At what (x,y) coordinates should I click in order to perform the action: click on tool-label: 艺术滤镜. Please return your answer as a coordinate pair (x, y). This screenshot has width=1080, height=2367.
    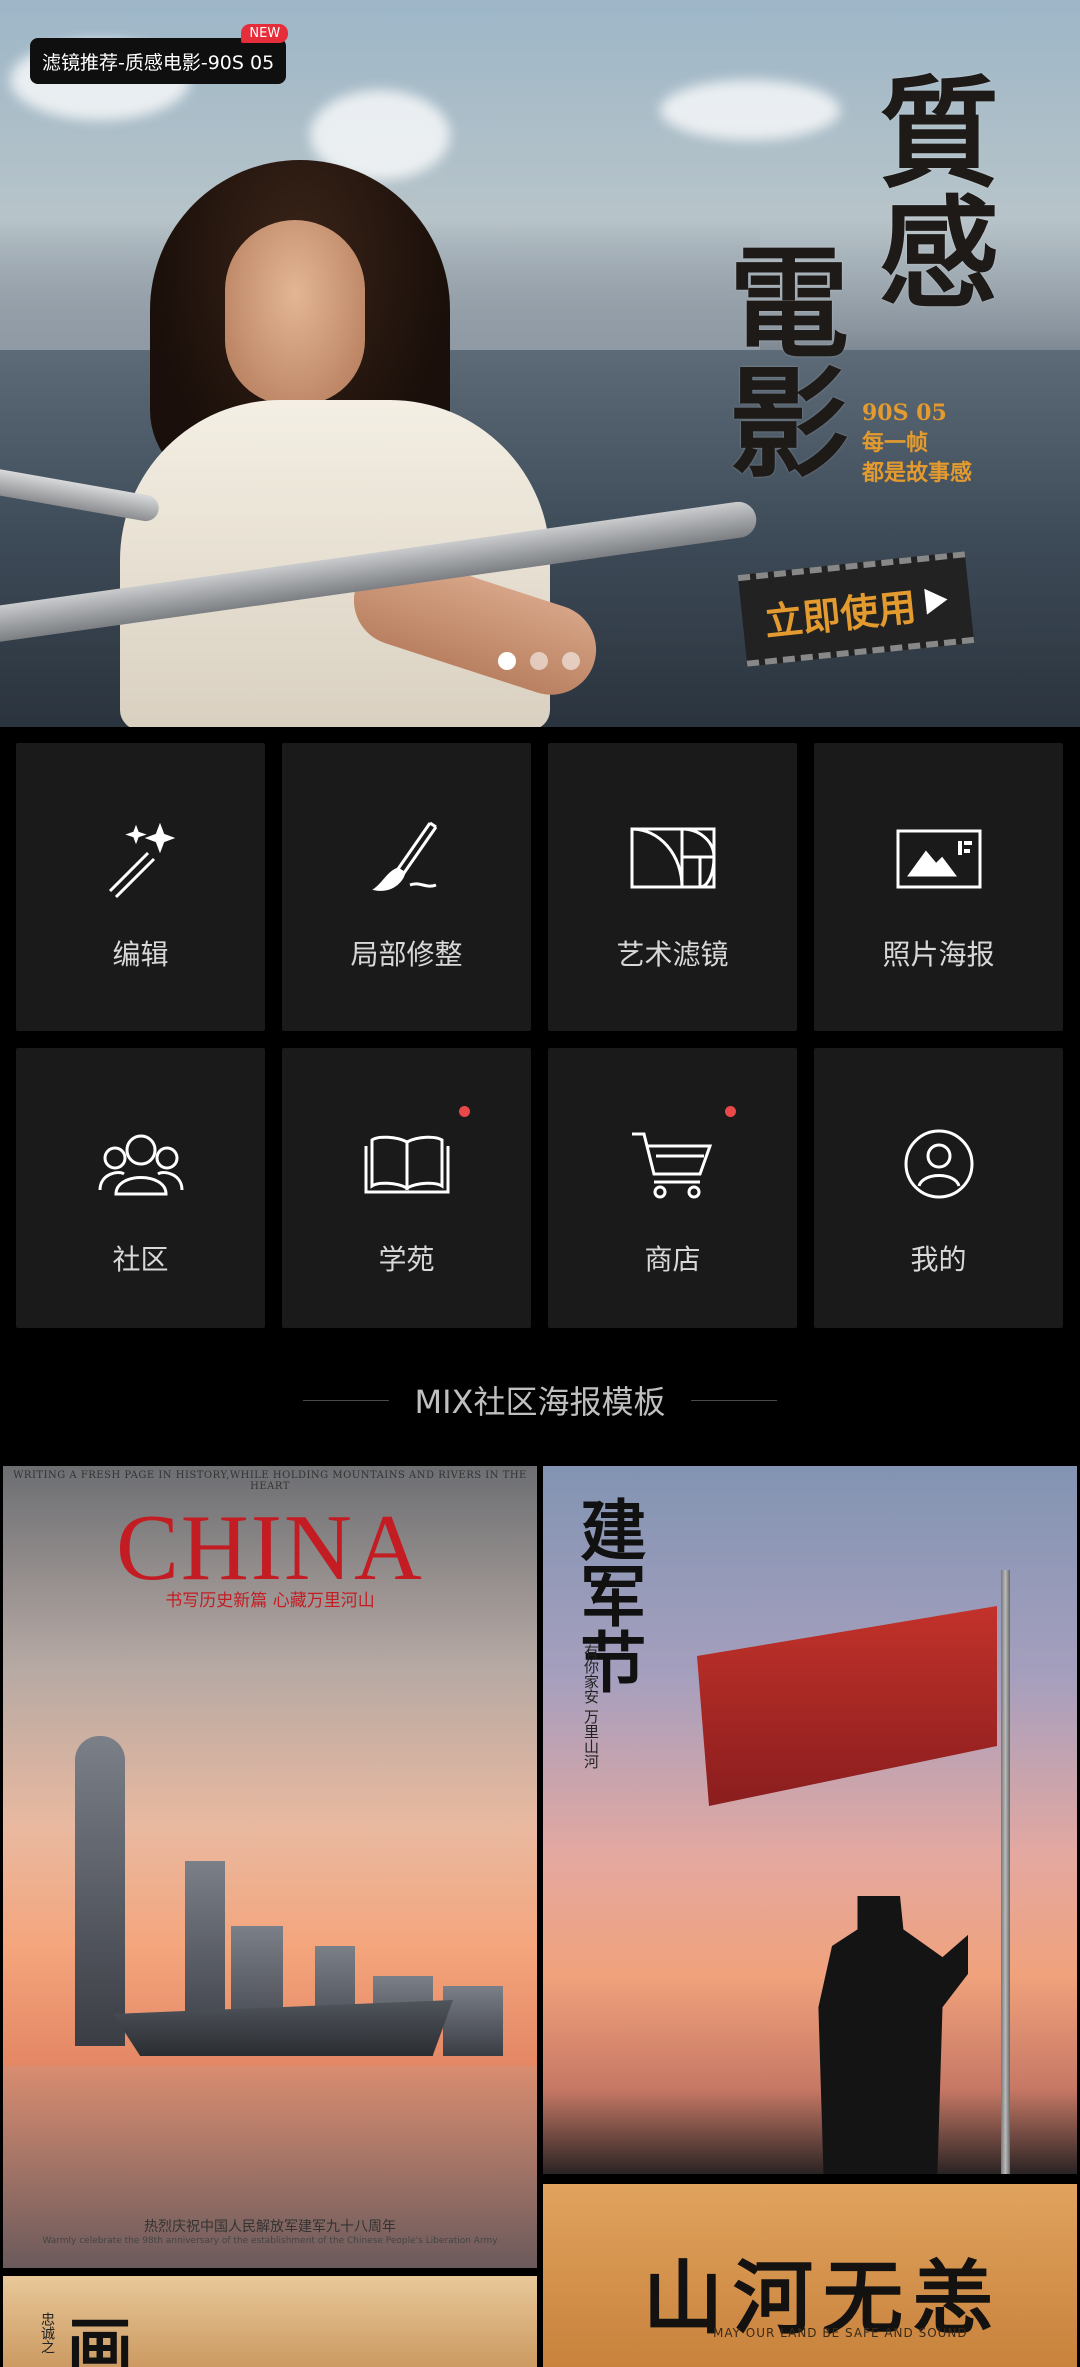
    Looking at the image, I should click on (672, 954).